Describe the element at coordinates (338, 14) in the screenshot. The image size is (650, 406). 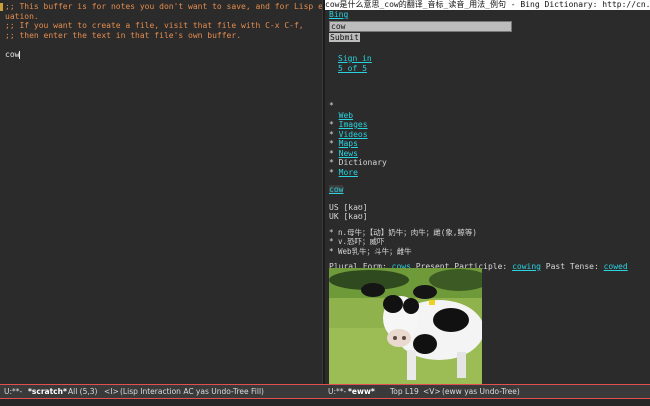
I see `bing-link: Bing` at that location.